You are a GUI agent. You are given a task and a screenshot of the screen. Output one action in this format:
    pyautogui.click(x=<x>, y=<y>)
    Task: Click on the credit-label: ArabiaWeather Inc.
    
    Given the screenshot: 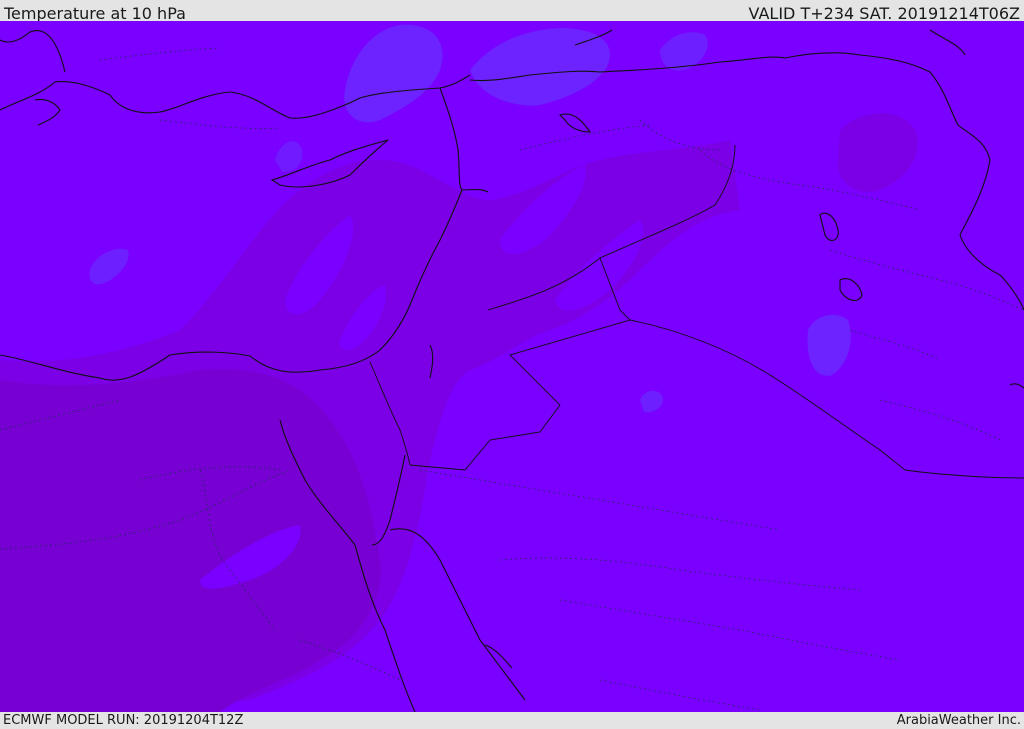 What is the action you would take?
    pyautogui.click(x=958, y=720)
    